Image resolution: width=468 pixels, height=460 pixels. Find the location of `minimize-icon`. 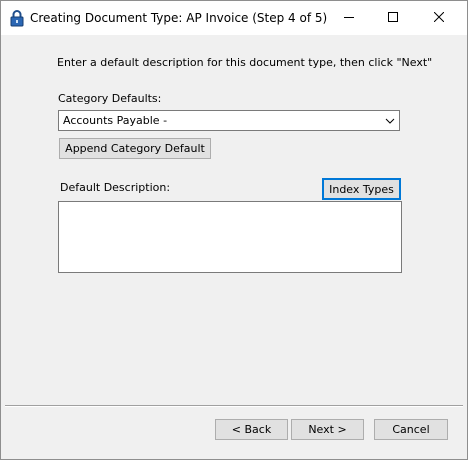

minimize-icon is located at coordinates (349, 18).